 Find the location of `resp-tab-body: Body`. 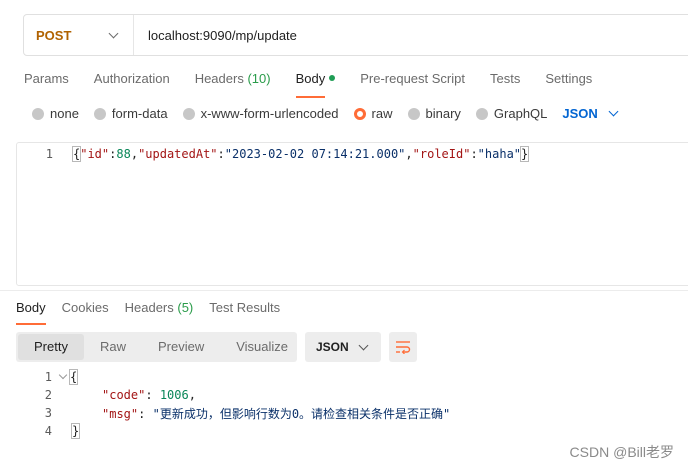

resp-tab-body: Body is located at coordinates (31, 312).